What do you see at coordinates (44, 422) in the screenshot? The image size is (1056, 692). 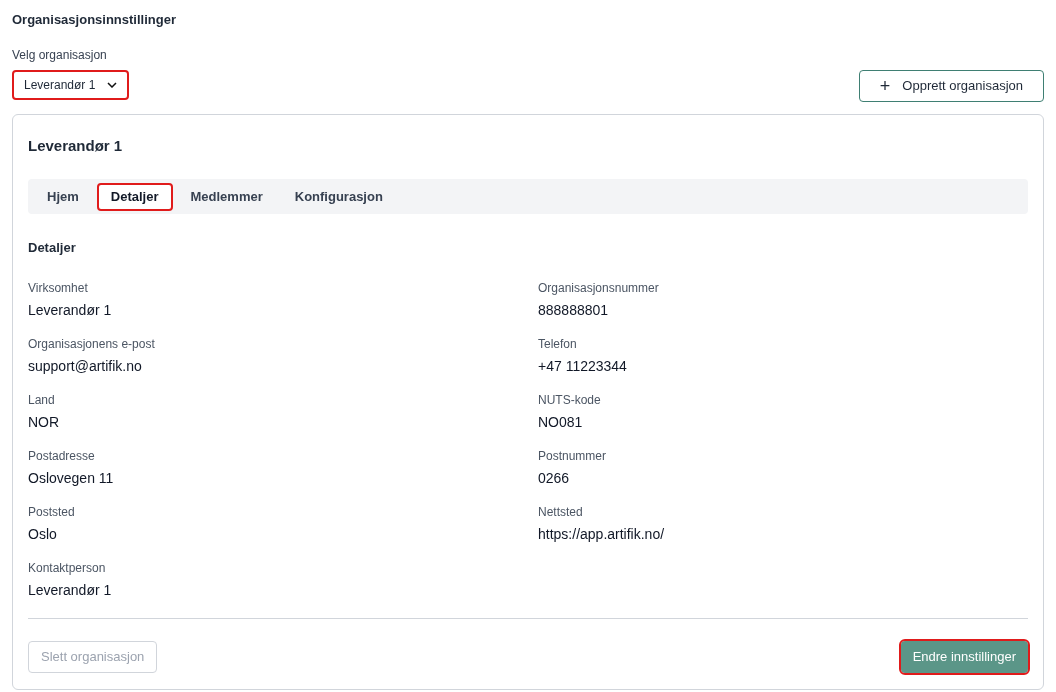 I see `field-value: NOR` at bounding box center [44, 422].